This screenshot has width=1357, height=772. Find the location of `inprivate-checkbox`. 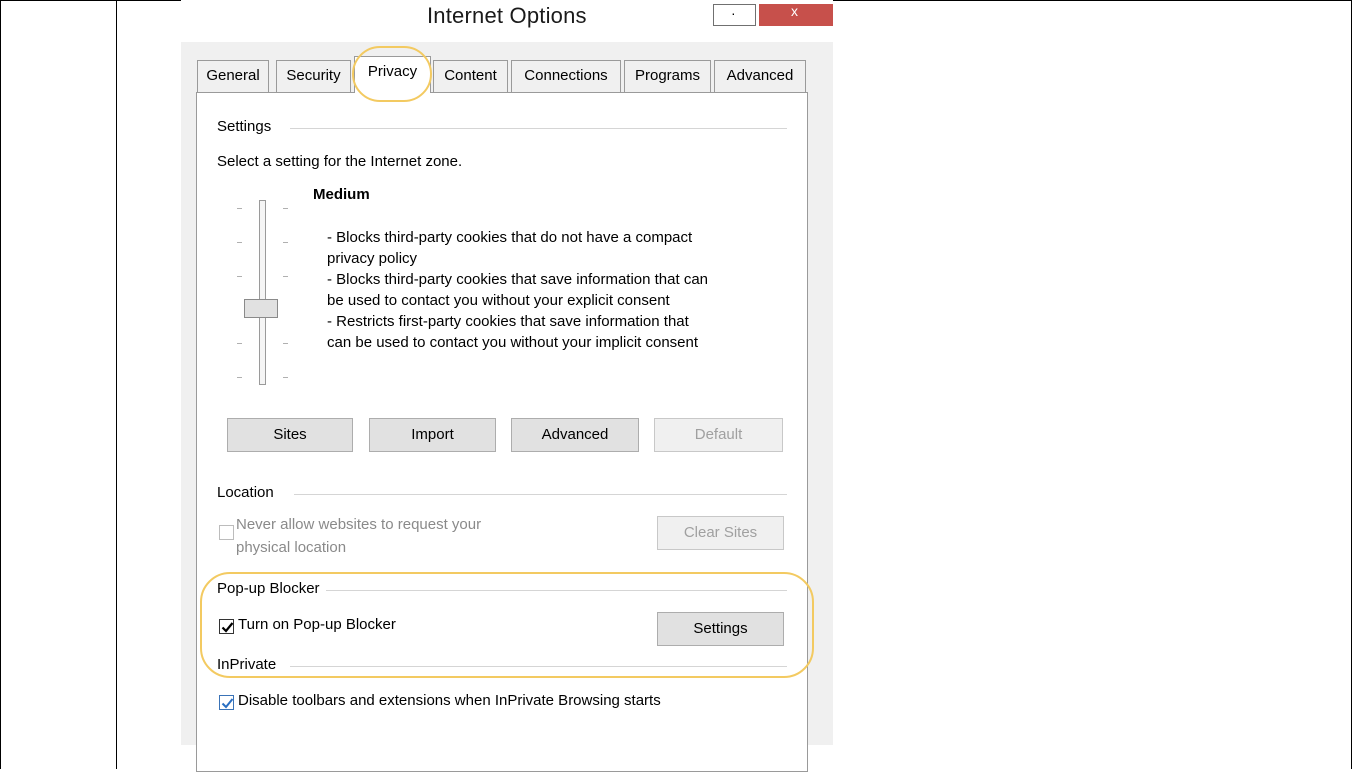

inprivate-checkbox is located at coordinates (226, 702).